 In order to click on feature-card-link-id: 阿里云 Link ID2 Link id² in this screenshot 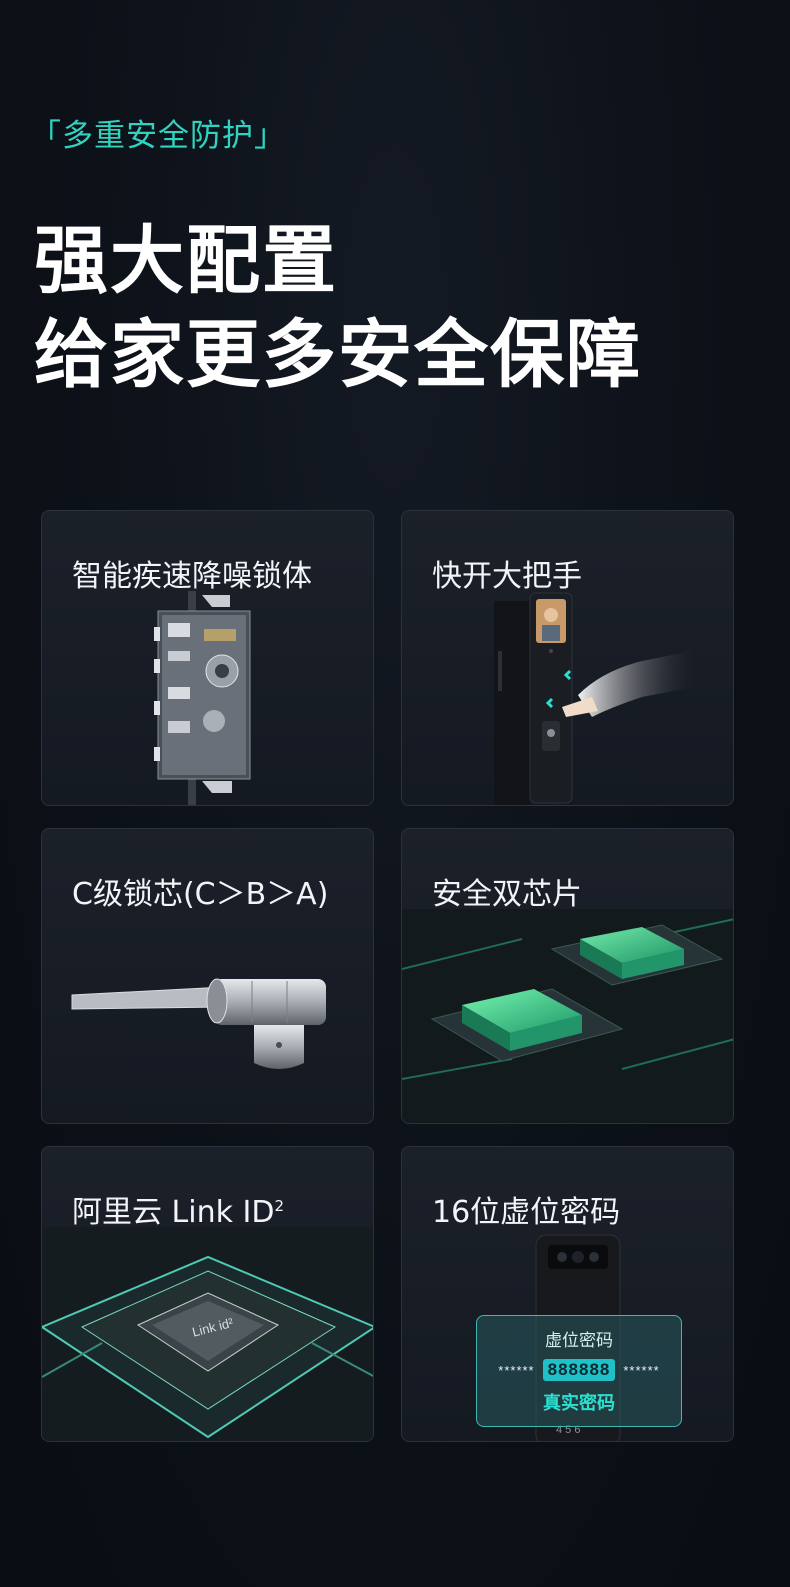, I will do `click(207, 1294)`.